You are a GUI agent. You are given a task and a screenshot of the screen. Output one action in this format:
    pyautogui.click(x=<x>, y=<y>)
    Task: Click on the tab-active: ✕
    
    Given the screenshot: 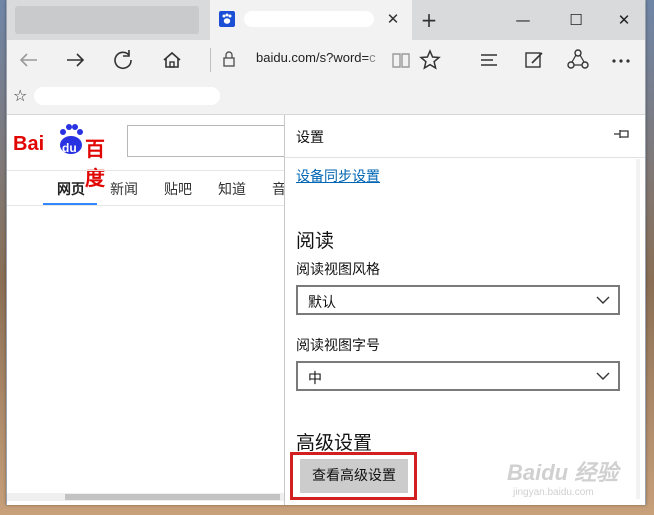 What is the action you would take?
    pyautogui.click(x=311, y=20)
    